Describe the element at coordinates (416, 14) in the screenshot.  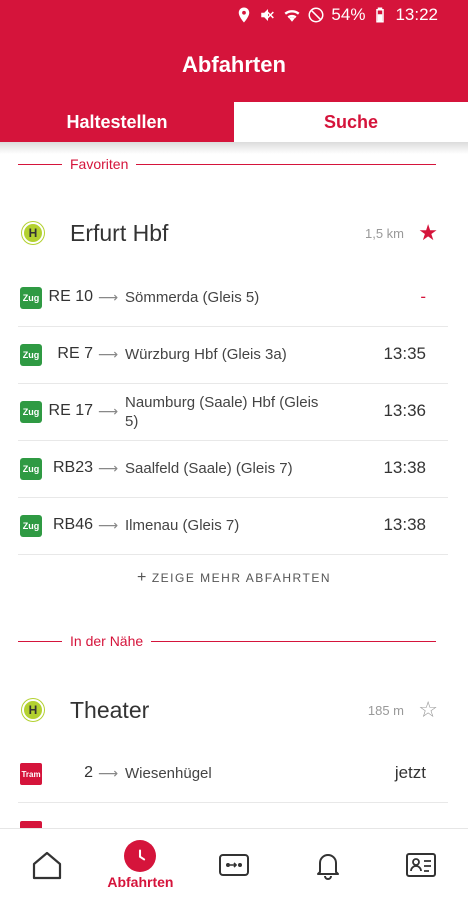
I see `clock: 13:22` at that location.